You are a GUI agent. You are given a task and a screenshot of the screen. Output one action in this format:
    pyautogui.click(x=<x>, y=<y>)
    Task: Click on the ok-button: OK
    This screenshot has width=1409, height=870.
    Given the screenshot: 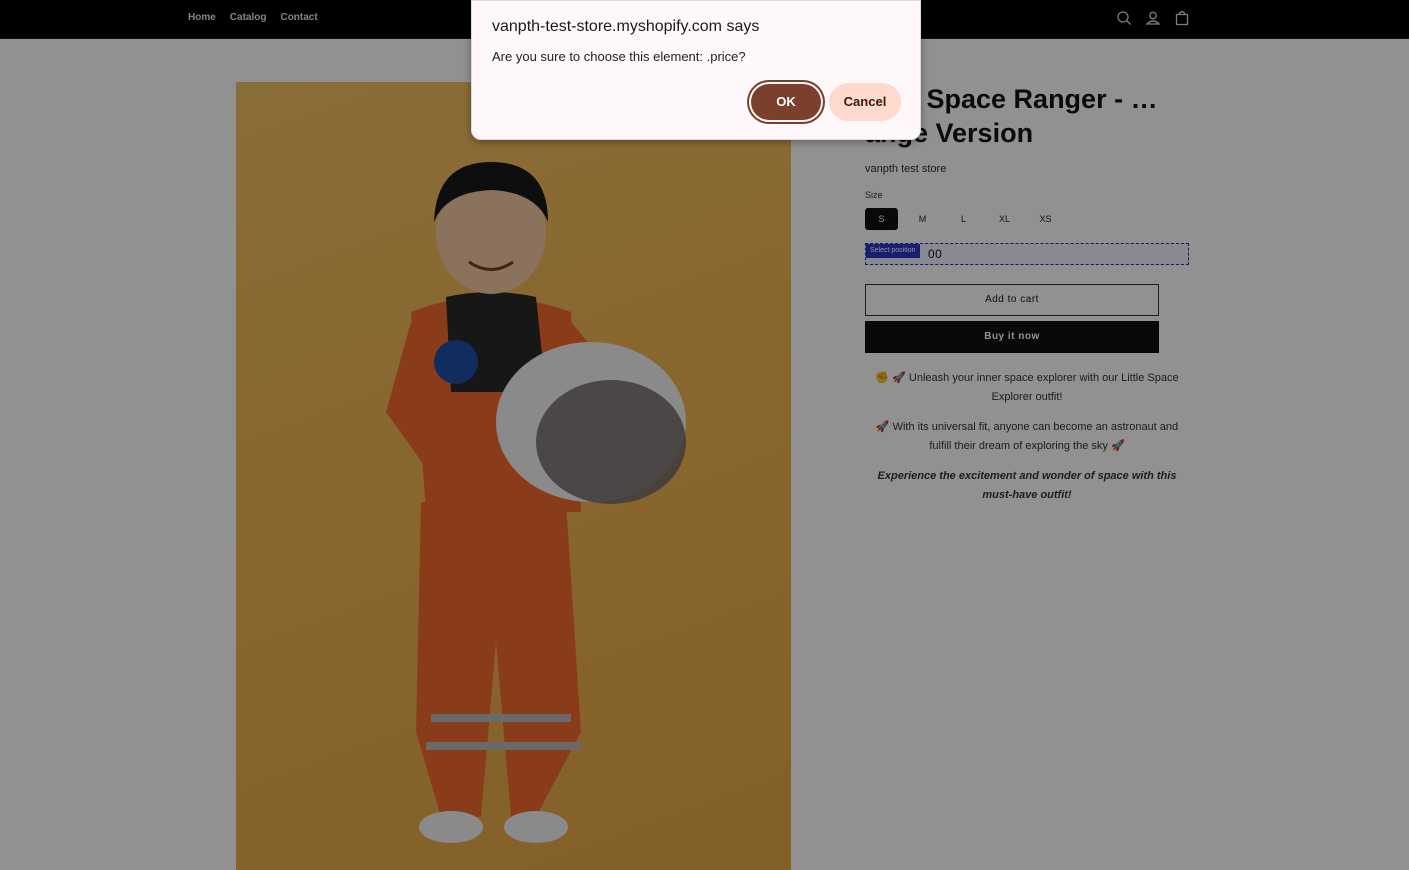 What is the action you would take?
    pyautogui.click(x=786, y=102)
    